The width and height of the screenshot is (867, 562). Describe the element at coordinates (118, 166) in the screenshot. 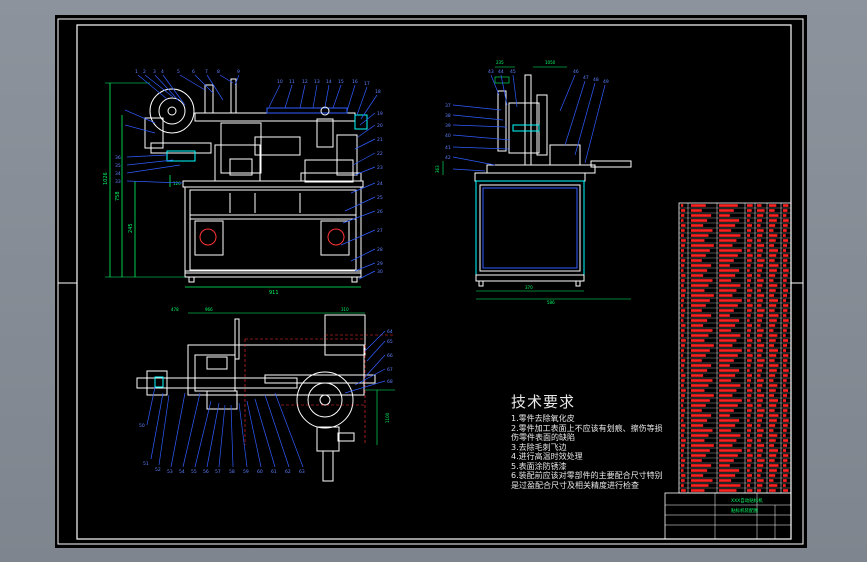

I see `svg-text: 35` at that location.